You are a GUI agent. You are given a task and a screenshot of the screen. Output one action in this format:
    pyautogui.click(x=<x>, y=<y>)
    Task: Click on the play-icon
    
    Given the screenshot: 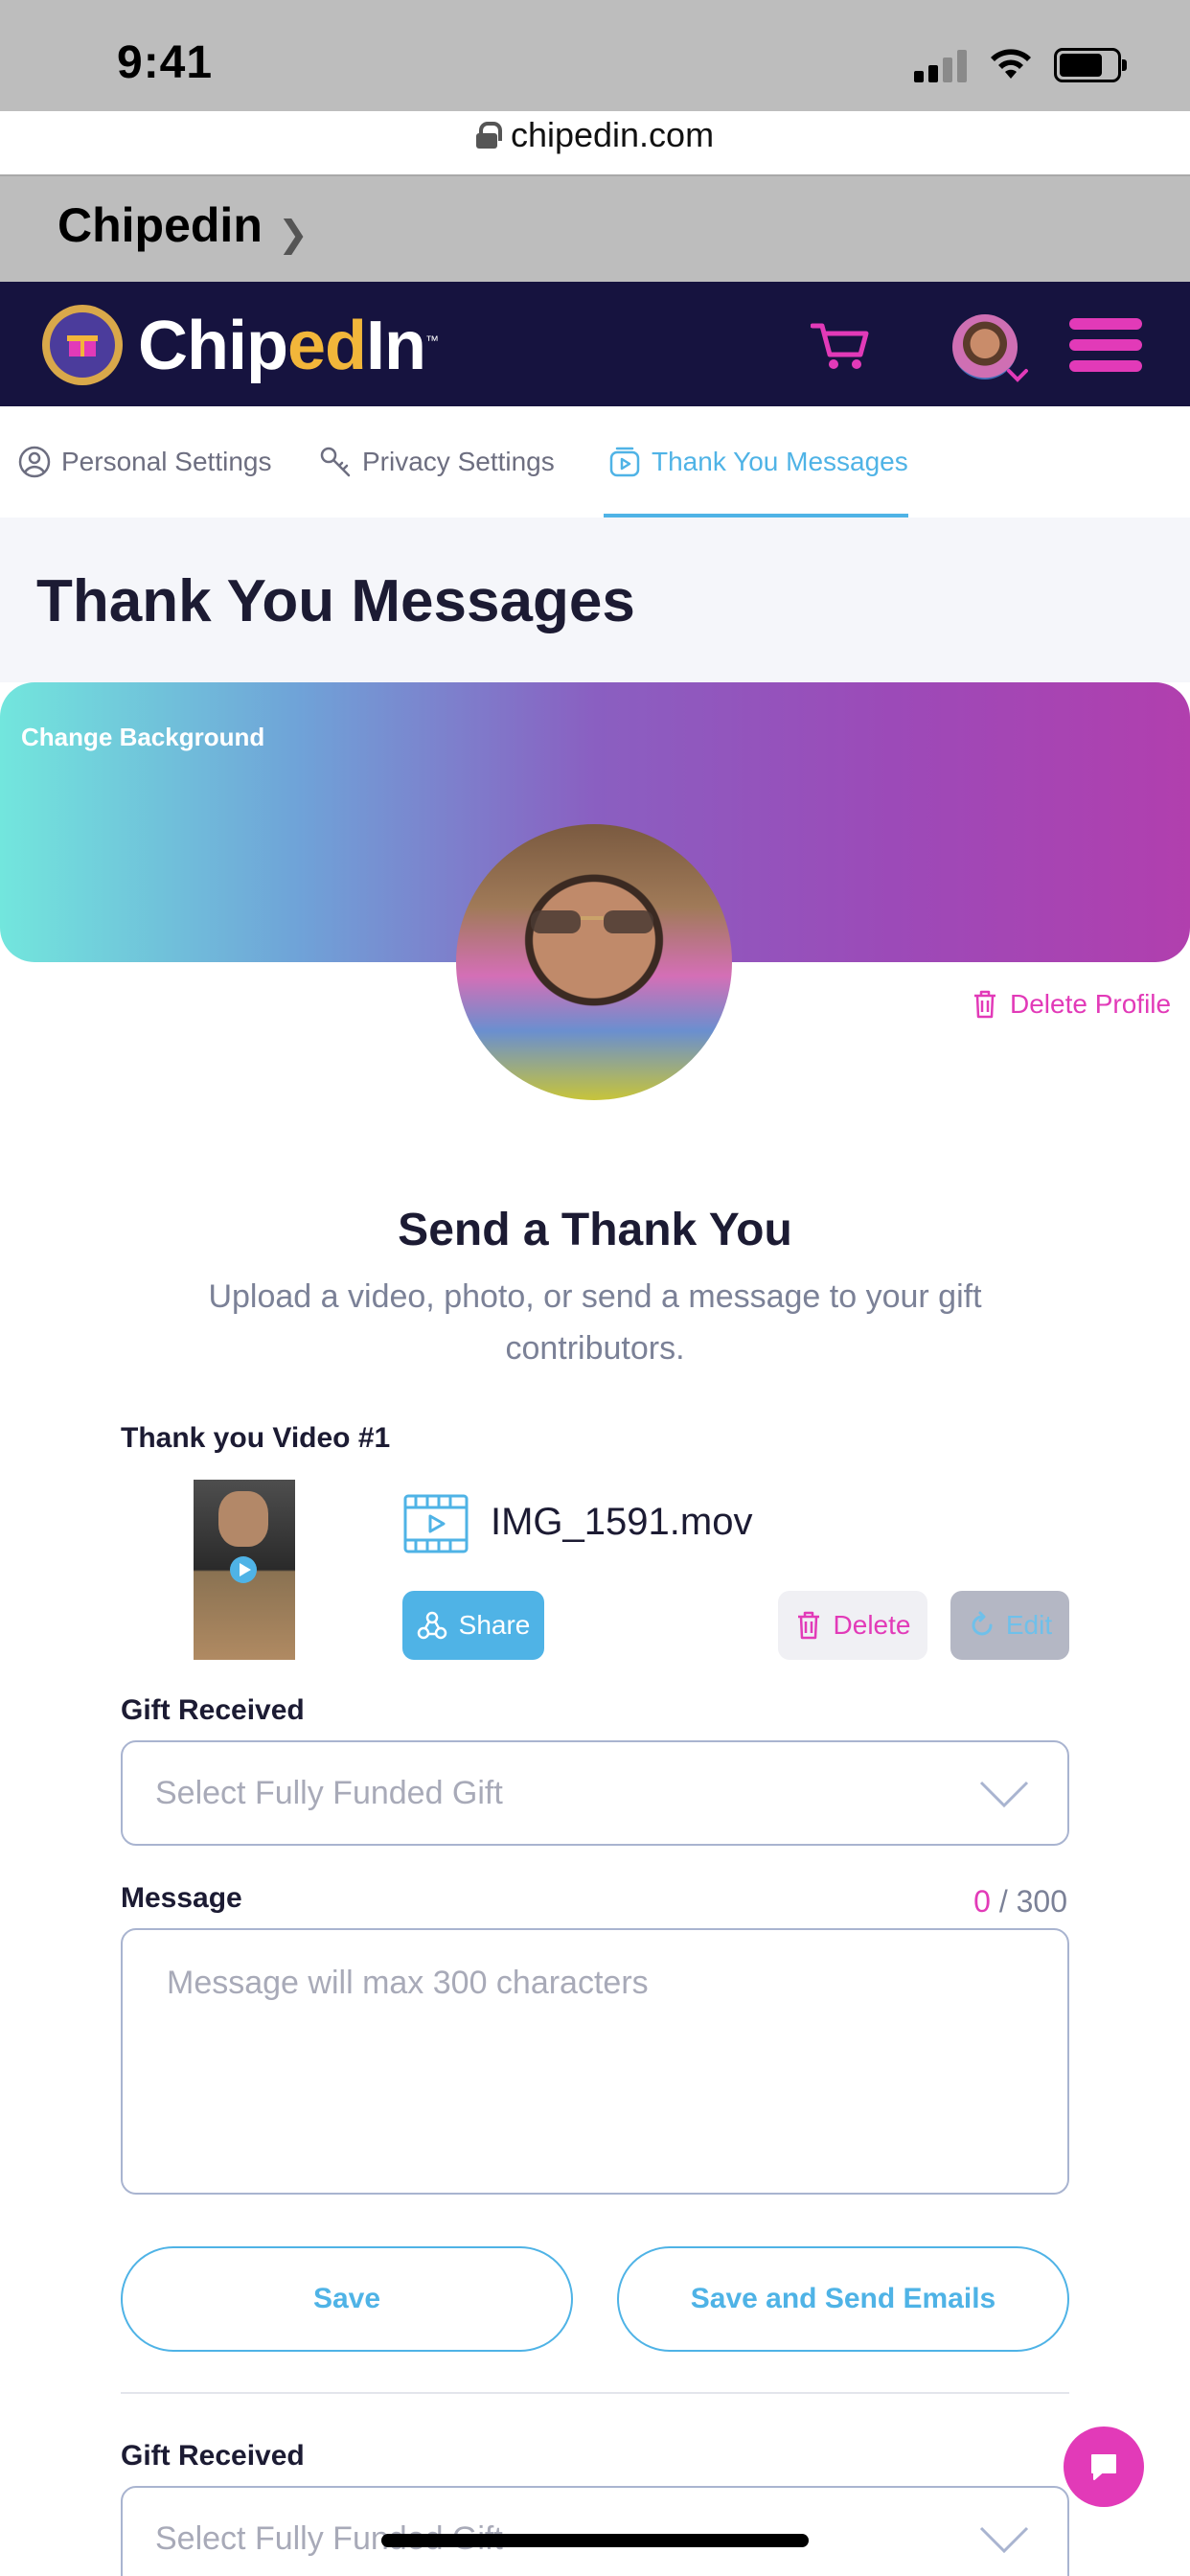 What is the action you would take?
    pyautogui.click(x=244, y=1569)
    